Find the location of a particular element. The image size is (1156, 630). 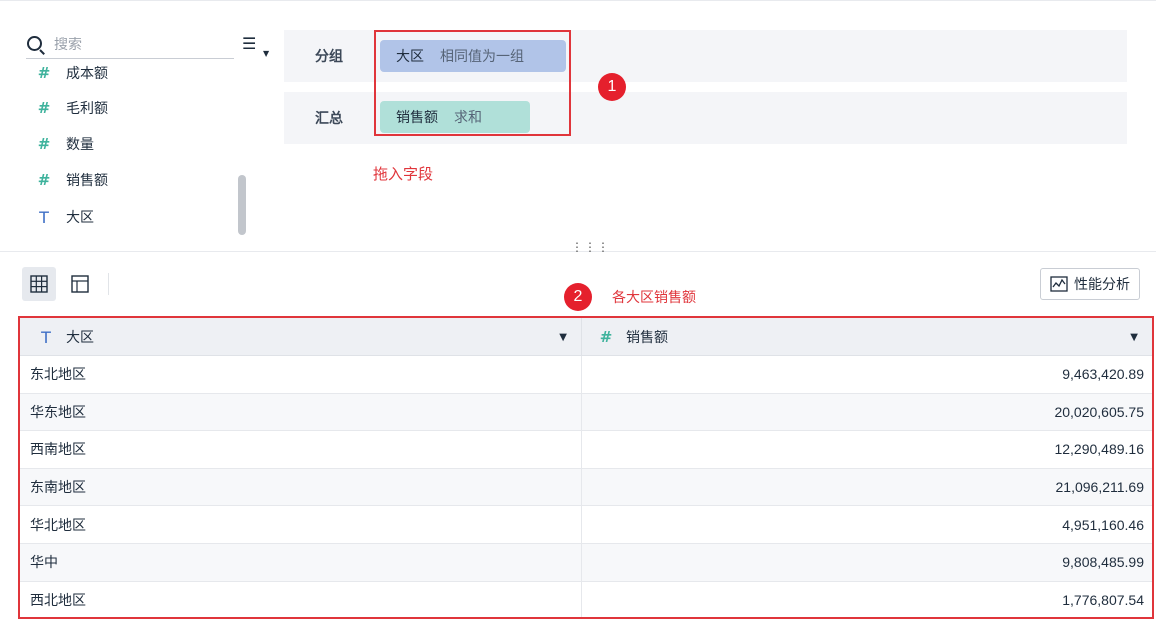

column-header-label: 大区 is located at coordinates (80, 338).